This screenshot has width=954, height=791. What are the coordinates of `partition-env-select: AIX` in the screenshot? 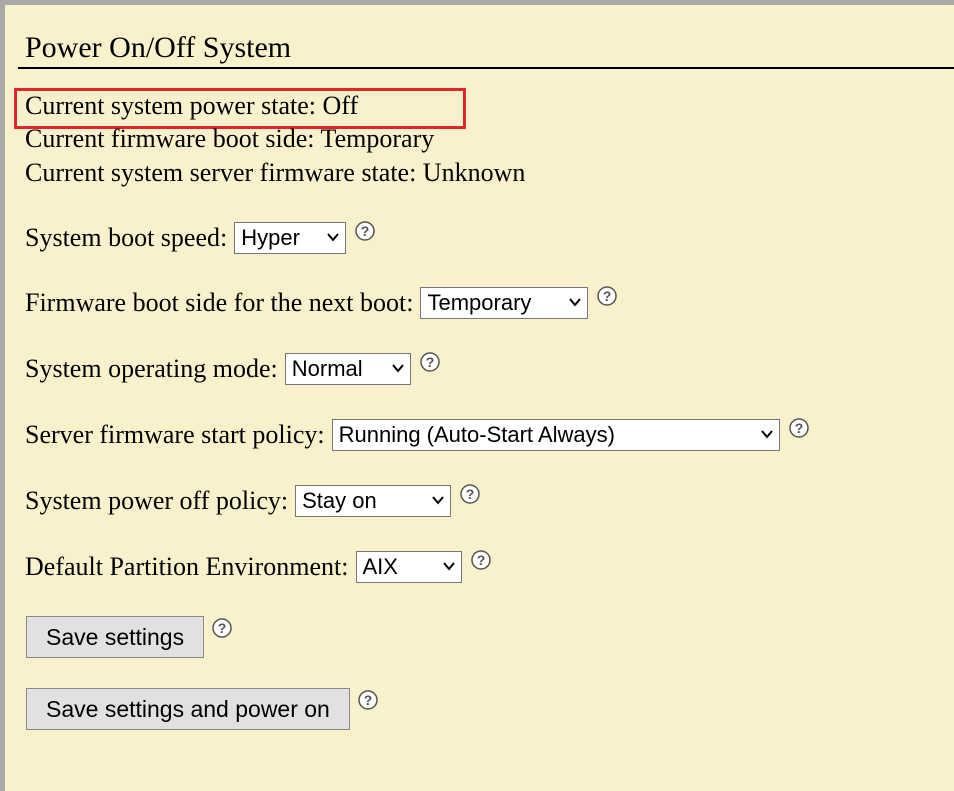 It's located at (408, 567).